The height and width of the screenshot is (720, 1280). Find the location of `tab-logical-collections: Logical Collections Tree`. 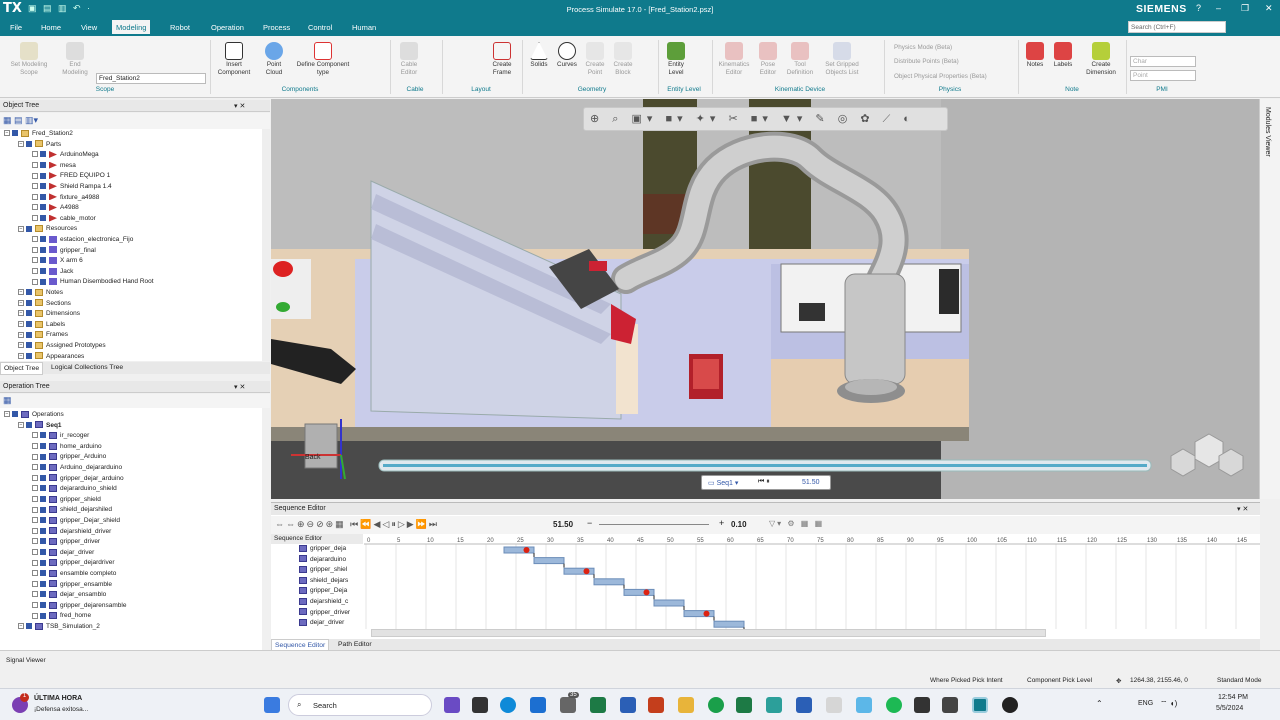

tab-logical-collections: Logical Collections Tree is located at coordinates (87, 367).